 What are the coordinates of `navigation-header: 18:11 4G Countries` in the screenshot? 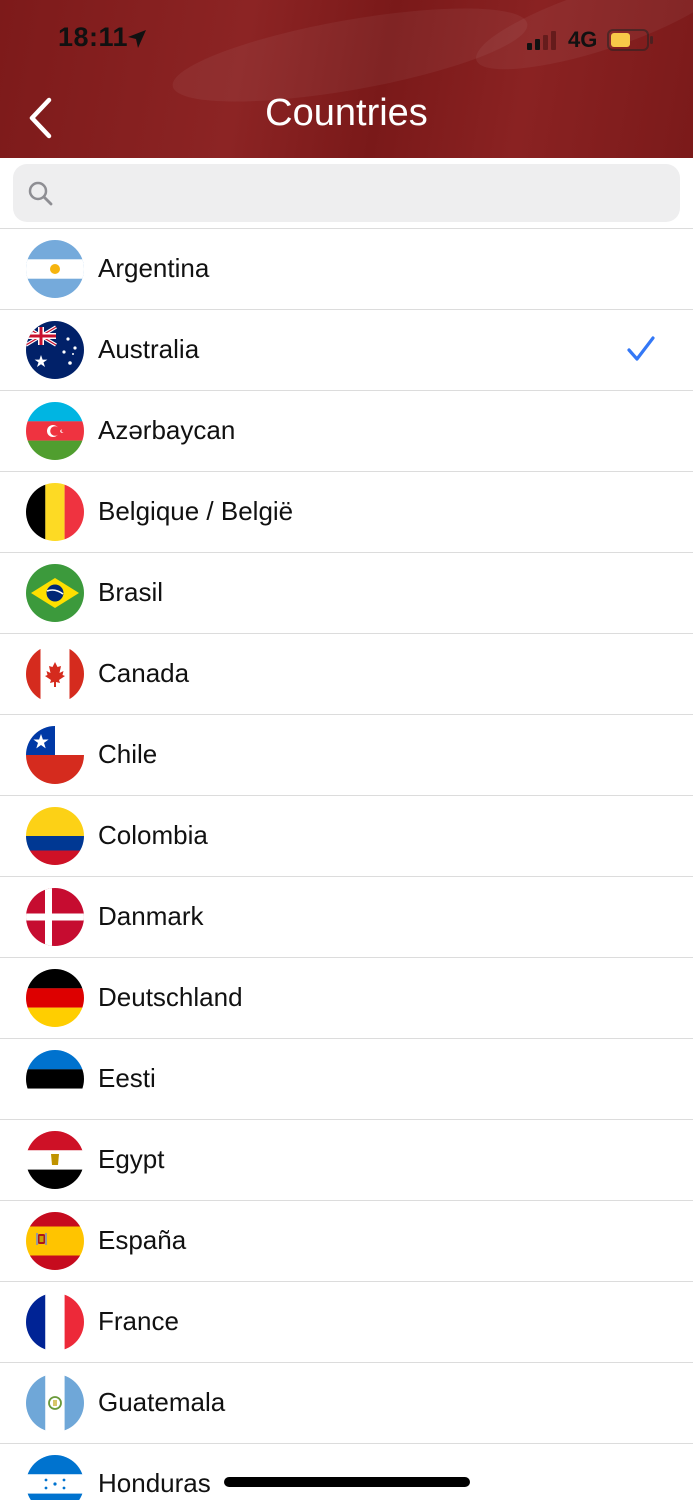 It's located at (346, 79).